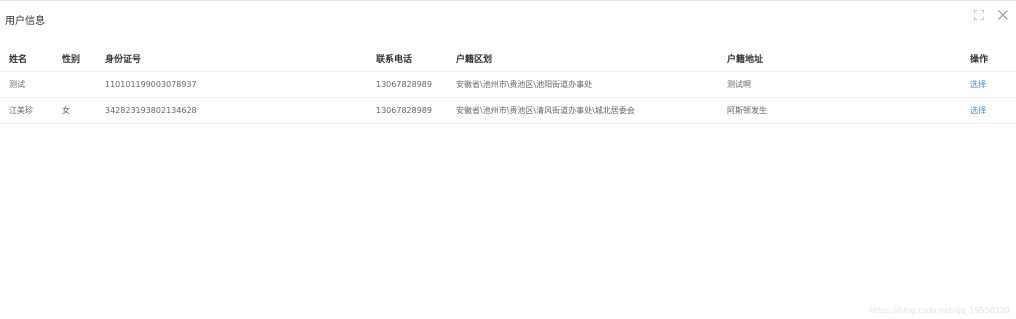 Image resolution: width=1016 pixels, height=319 pixels. What do you see at coordinates (18, 60) in the screenshot?
I see `header-name: 姓名` at bounding box center [18, 60].